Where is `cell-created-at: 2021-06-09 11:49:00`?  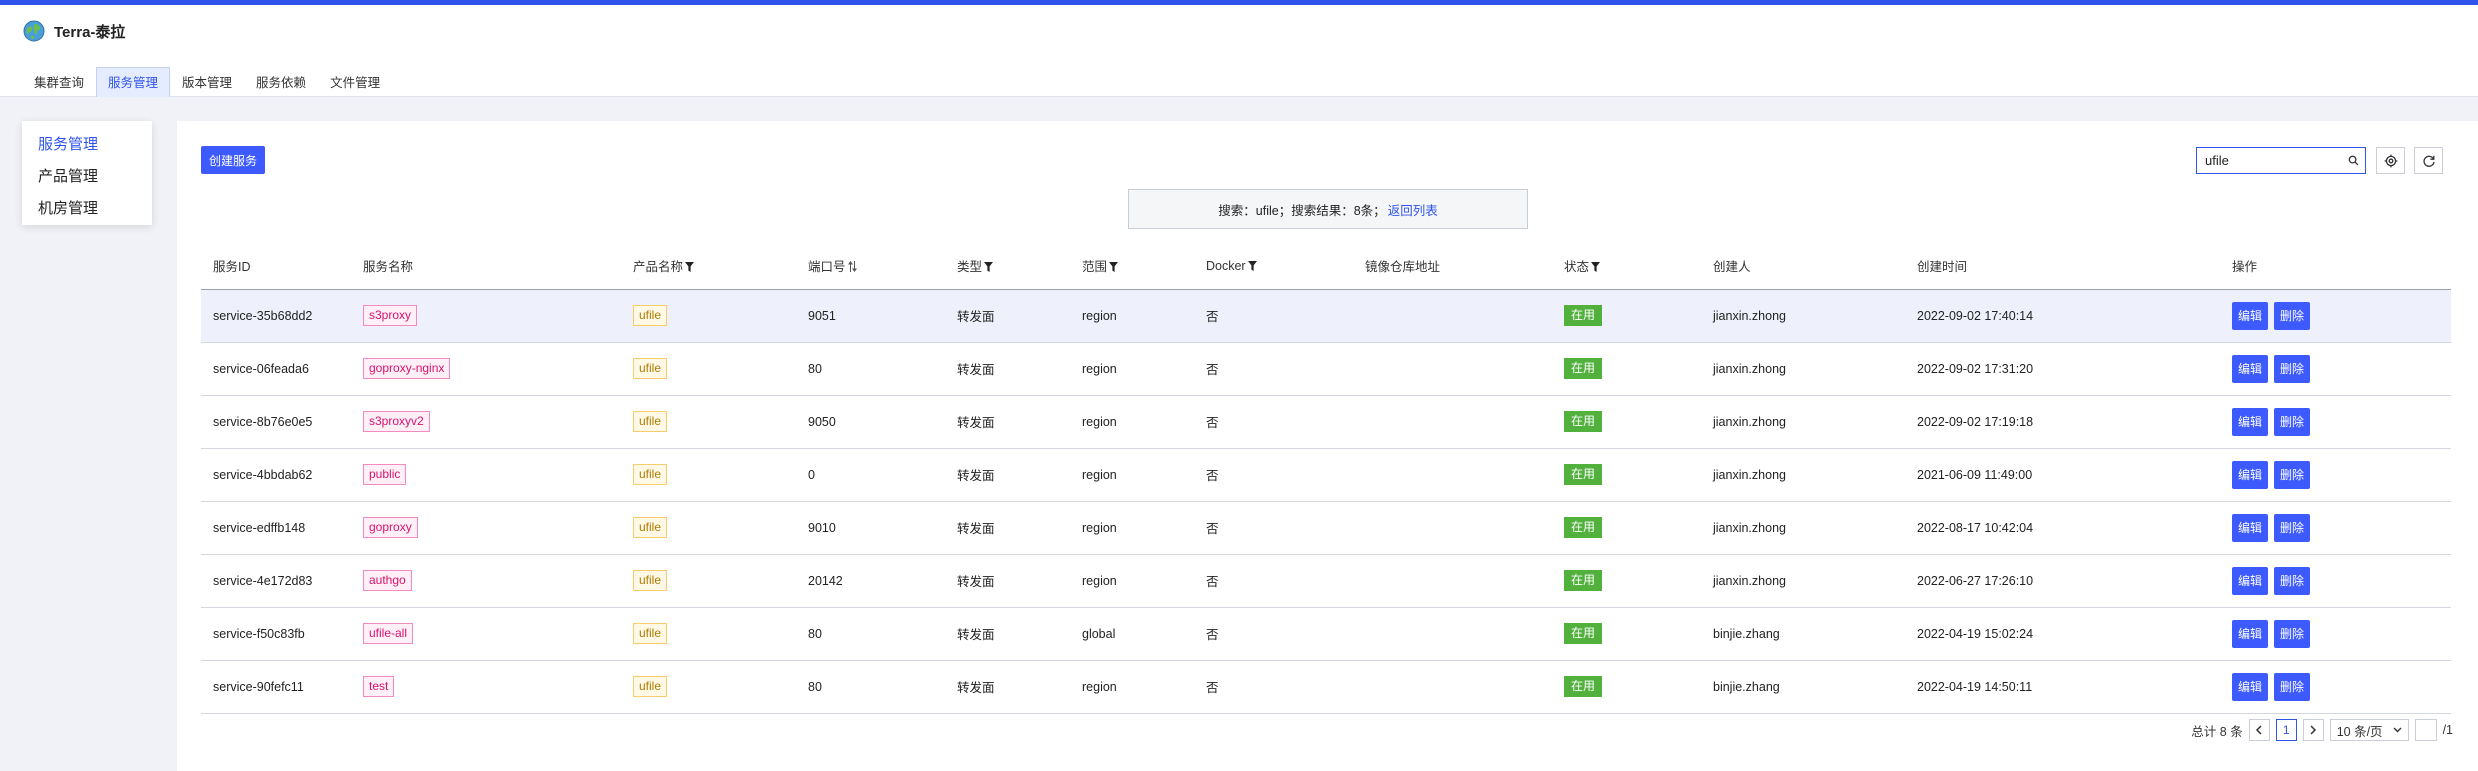 cell-created-at: 2021-06-09 11:49:00 is located at coordinates (2062, 475).